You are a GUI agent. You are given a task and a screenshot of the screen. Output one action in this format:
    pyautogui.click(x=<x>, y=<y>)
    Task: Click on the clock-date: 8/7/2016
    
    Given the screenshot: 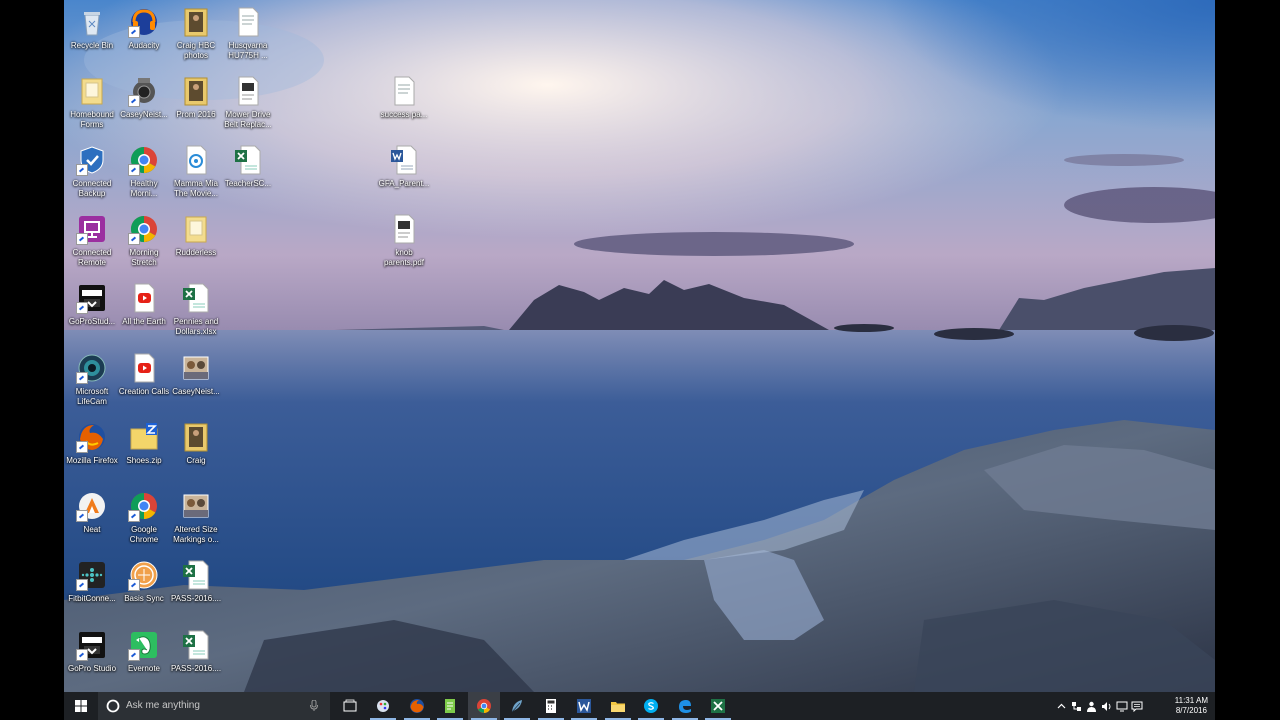 What is the action you would take?
    pyautogui.click(x=1191, y=710)
    